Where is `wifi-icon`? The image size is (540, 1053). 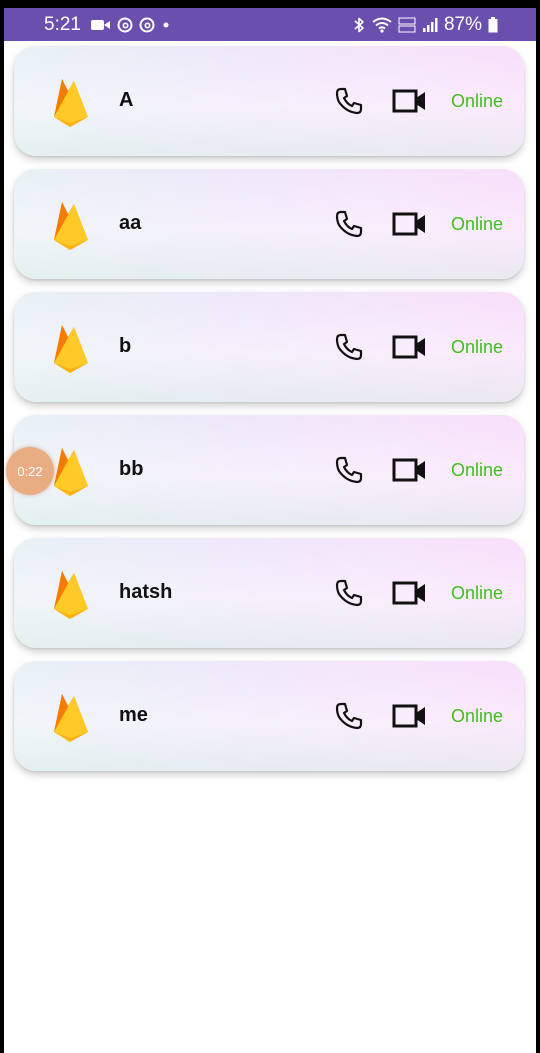 wifi-icon is located at coordinates (382, 25).